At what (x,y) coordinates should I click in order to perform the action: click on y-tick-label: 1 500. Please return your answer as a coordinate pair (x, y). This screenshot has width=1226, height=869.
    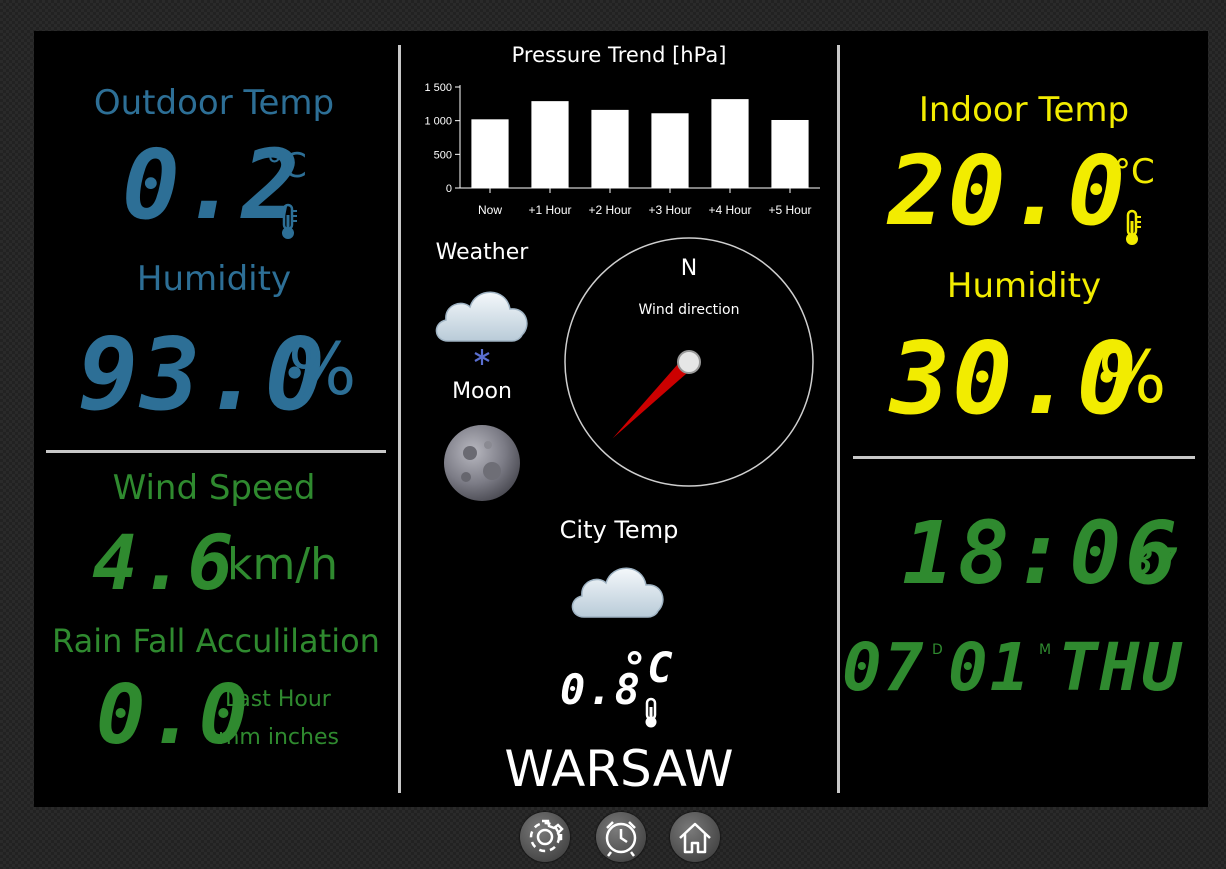
    Looking at the image, I should click on (438, 88).